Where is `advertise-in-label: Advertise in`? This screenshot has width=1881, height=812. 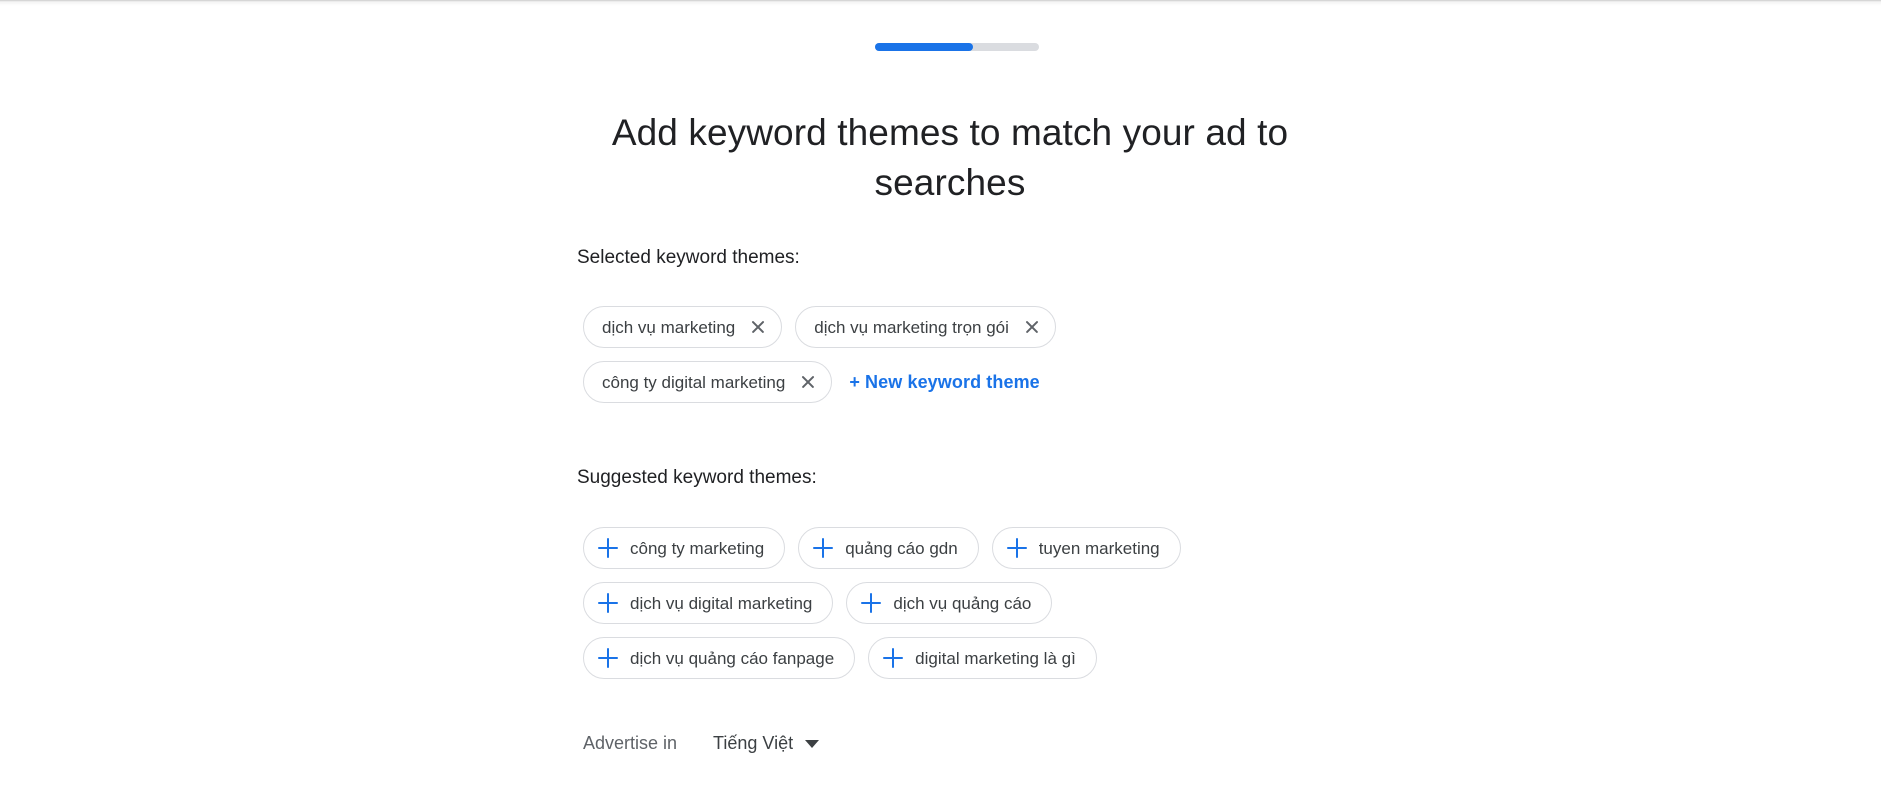
advertise-in-label: Advertise in is located at coordinates (630, 743).